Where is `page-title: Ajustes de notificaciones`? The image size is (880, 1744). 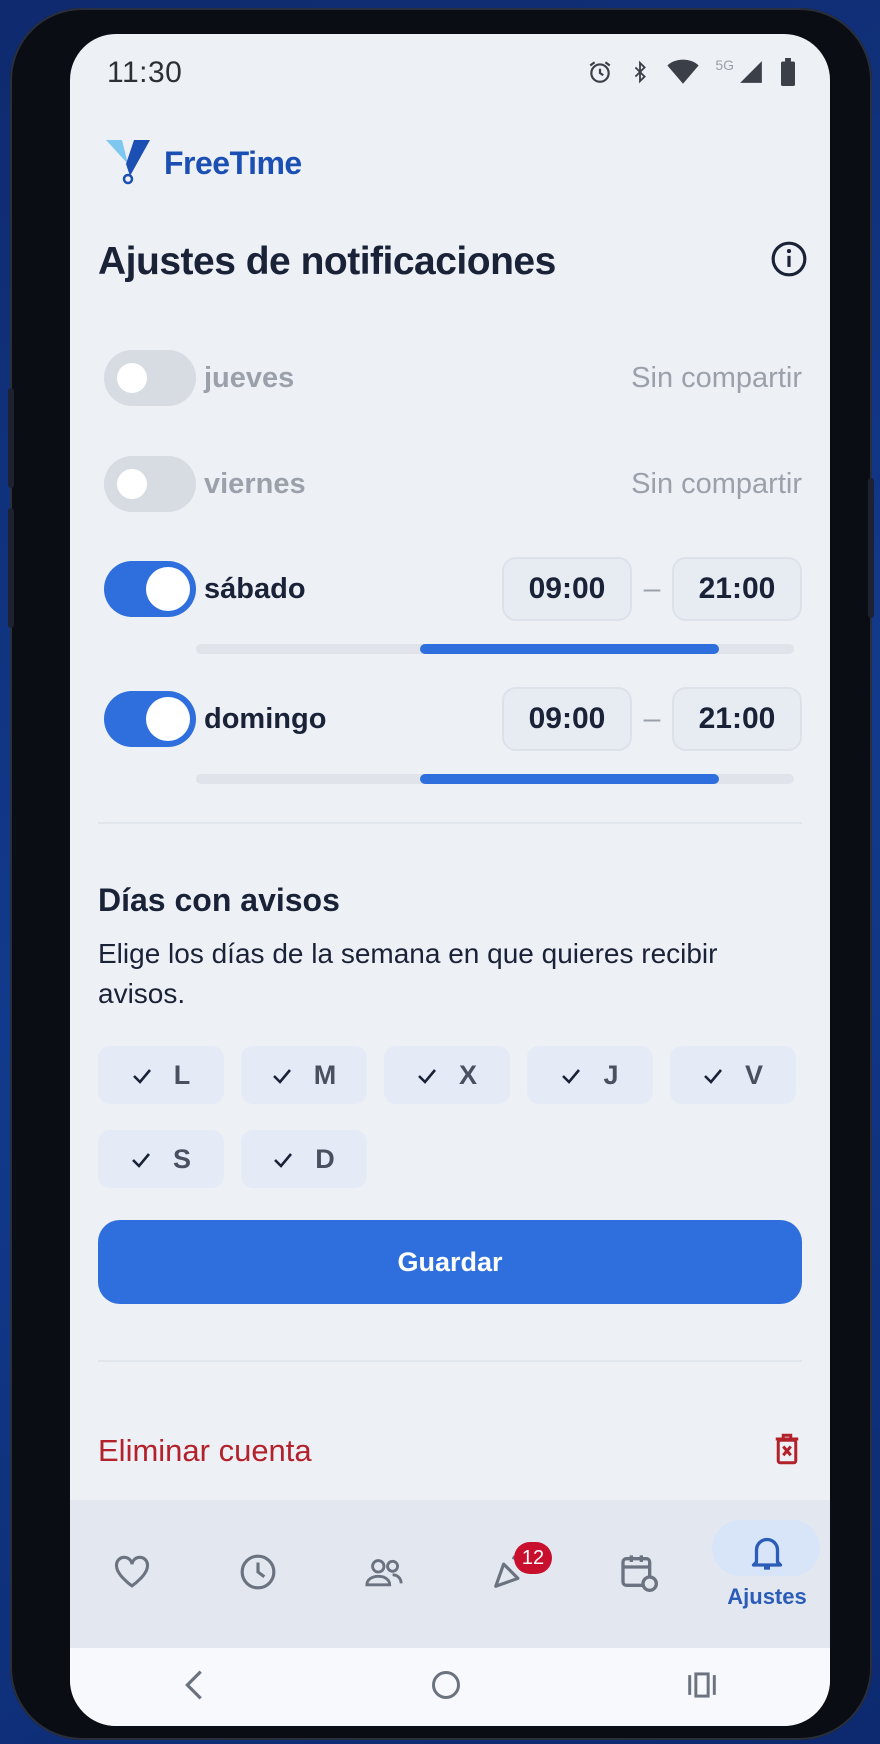 page-title: Ajustes de notificaciones is located at coordinates (327, 261).